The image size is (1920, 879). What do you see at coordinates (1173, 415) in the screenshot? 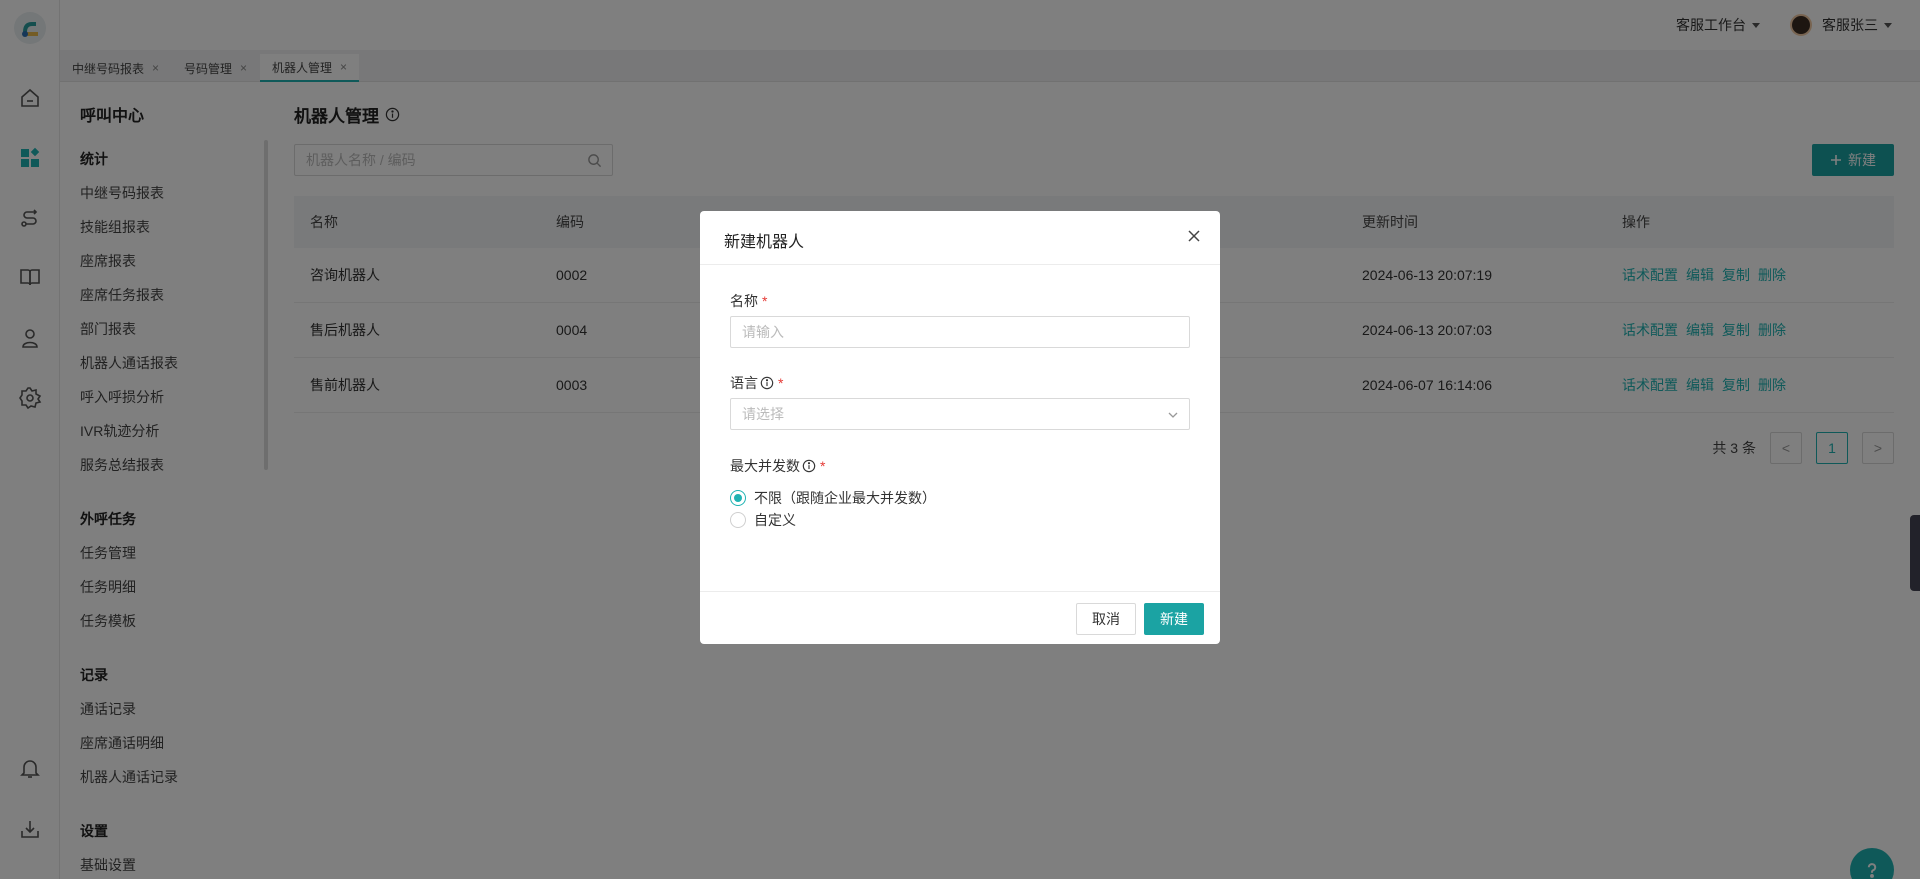
I see `chevron-down-icon` at bounding box center [1173, 415].